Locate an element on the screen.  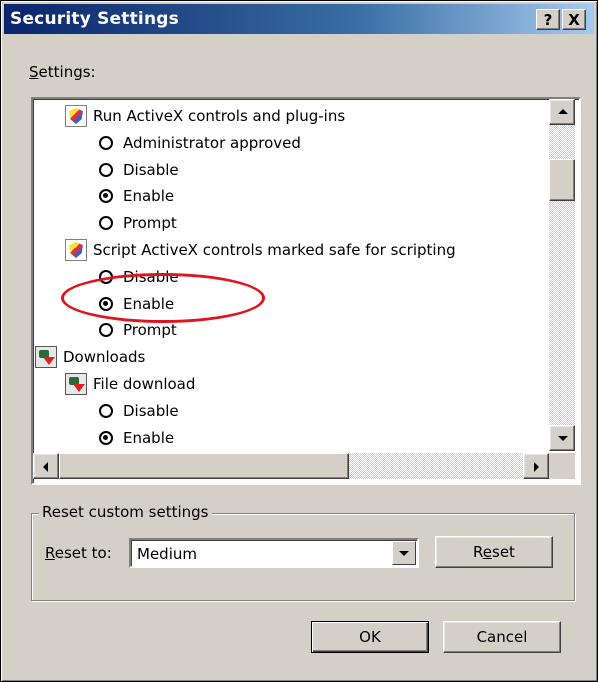
arrow-right-icon is located at coordinates (536, 467).